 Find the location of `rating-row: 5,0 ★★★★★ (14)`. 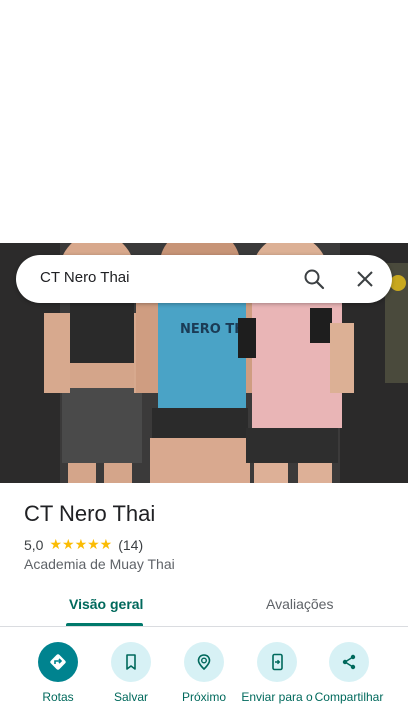

rating-row: 5,0 ★★★★★ (14) is located at coordinates (83, 544).